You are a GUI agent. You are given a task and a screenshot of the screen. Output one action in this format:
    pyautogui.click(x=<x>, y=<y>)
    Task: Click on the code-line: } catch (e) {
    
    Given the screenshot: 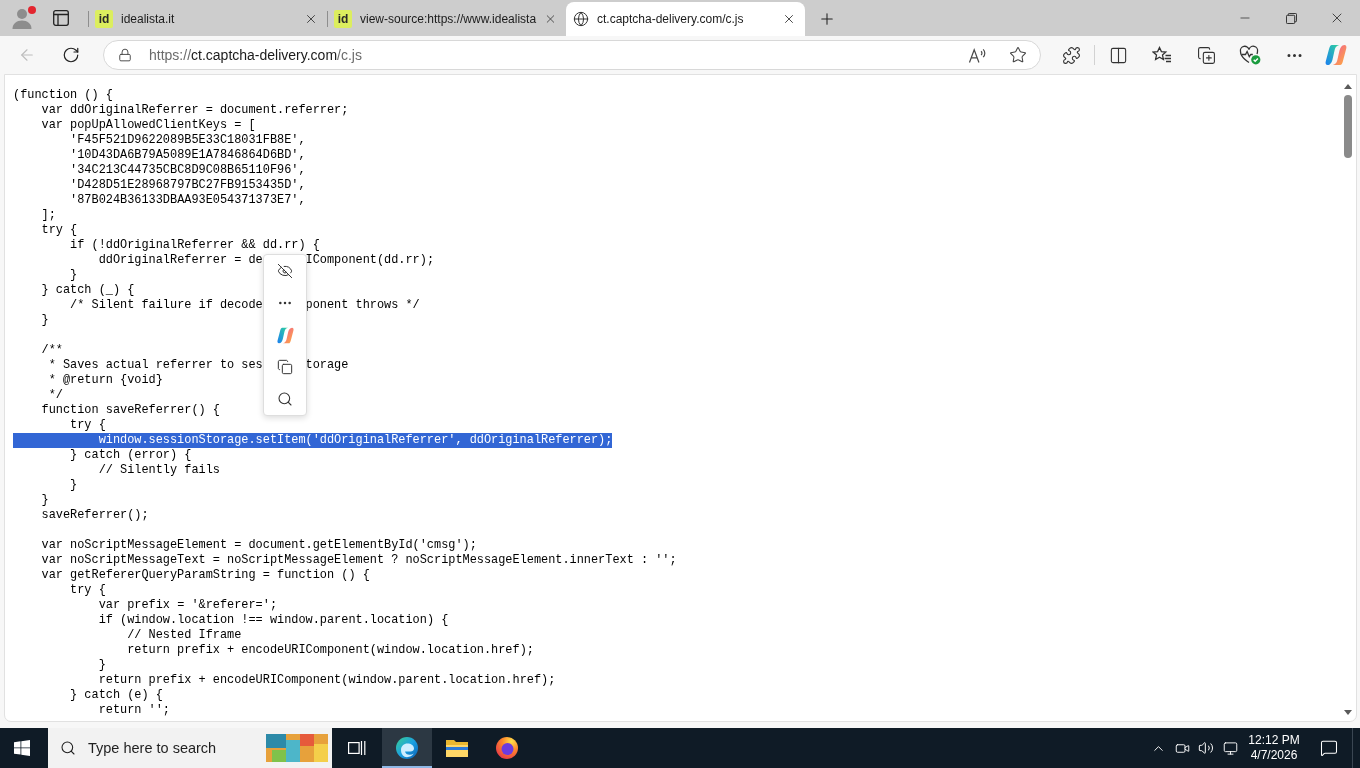 What is the action you would take?
    pyautogui.click(x=116, y=695)
    